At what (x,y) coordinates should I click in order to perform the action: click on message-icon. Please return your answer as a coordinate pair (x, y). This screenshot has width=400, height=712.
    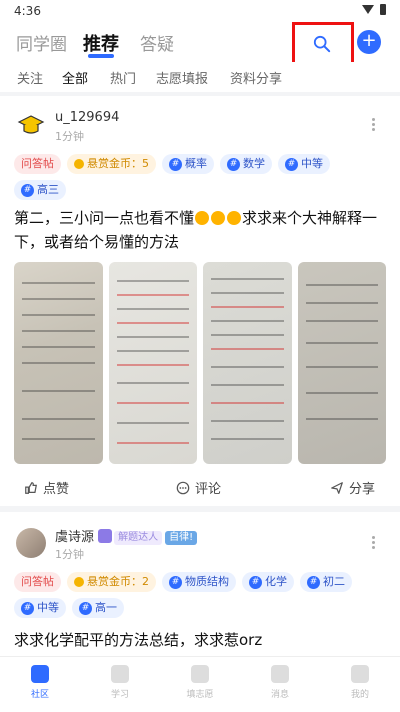
    Looking at the image, I should click on (280, 674).